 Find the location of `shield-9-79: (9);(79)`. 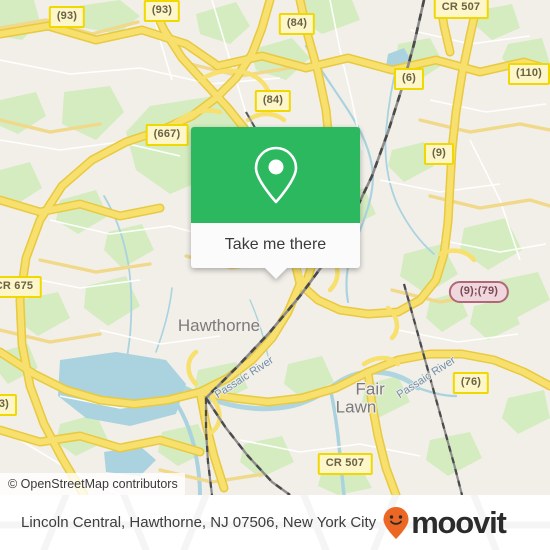

shield-9-79: (9);(79) is located at coordinates (479, 292).